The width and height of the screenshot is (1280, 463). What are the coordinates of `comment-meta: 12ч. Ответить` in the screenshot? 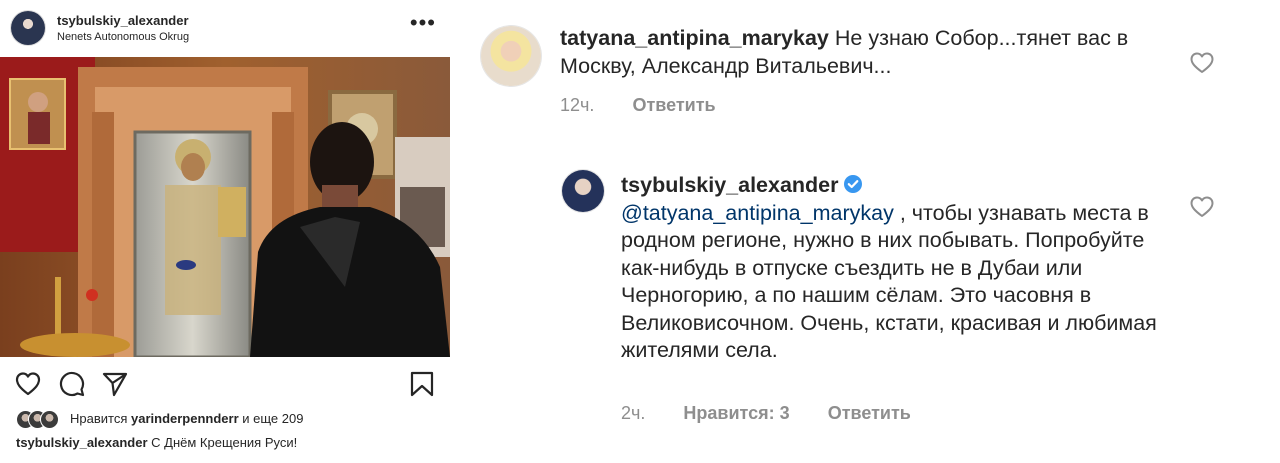 It's located at (638, 105).